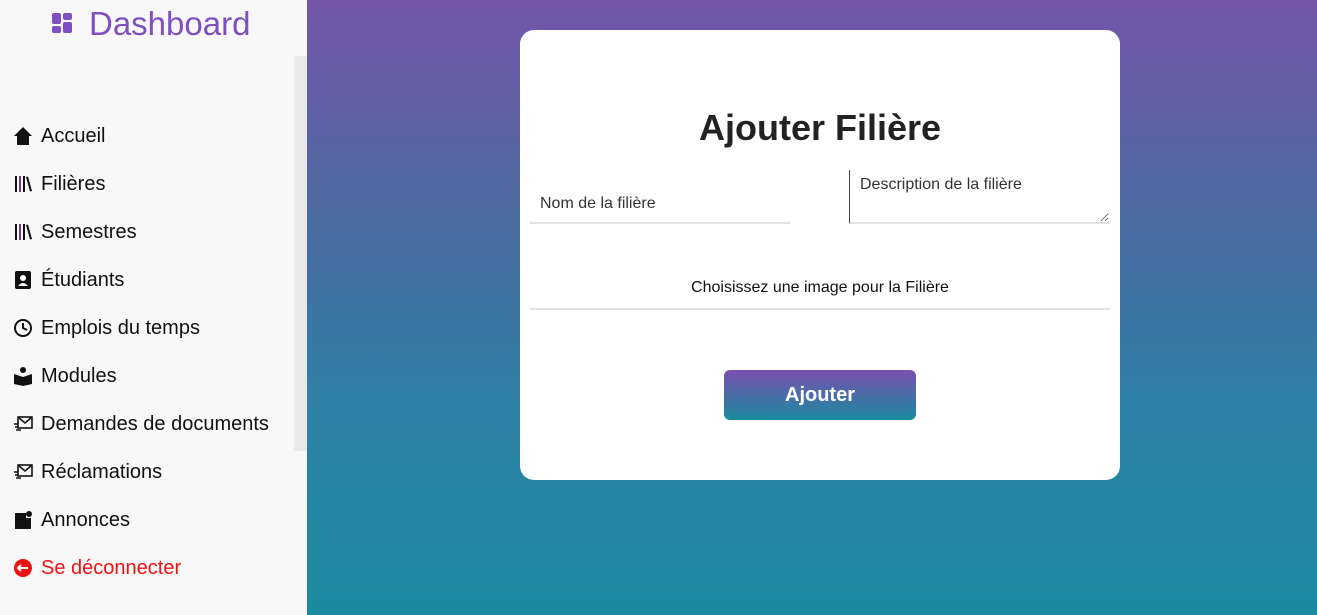 Image resolution: width=1317 pixels, height=615 pixels. Describe the element at coordinates (140, 184) in the screenshot. I see `sidebar-item-filieres: Filières` at that location.